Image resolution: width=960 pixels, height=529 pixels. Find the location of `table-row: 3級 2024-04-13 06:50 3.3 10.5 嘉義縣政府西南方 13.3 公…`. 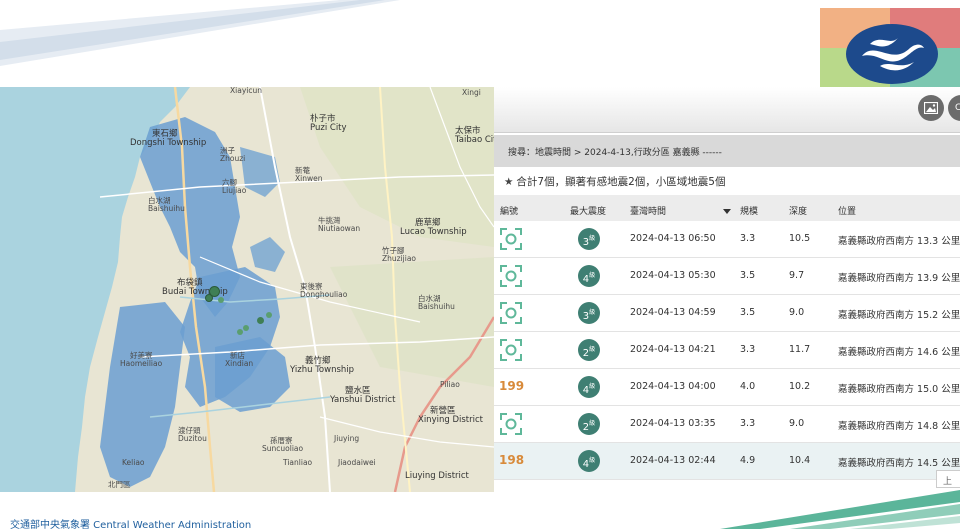

table-row: 3級 2024-04-13 06:50 3.3 10.5 嘉義縣政府西南方 13.3 公… is located at coordinates (727, 239).